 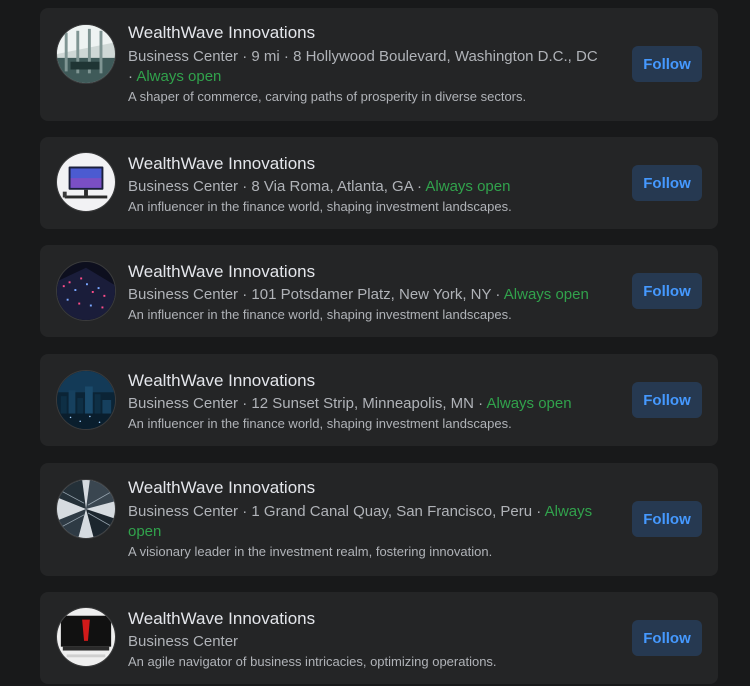 I want to click on monitor-desk-photo-icon, so click(x=86, y=182).